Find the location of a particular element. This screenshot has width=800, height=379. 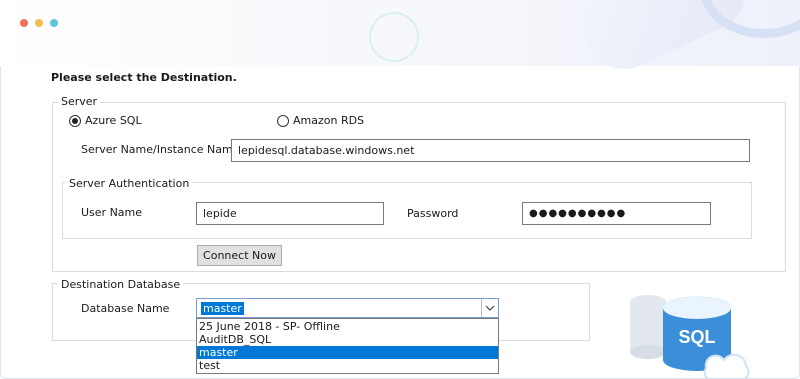

server-group-legend: Server is located at coordinates (79, 101).